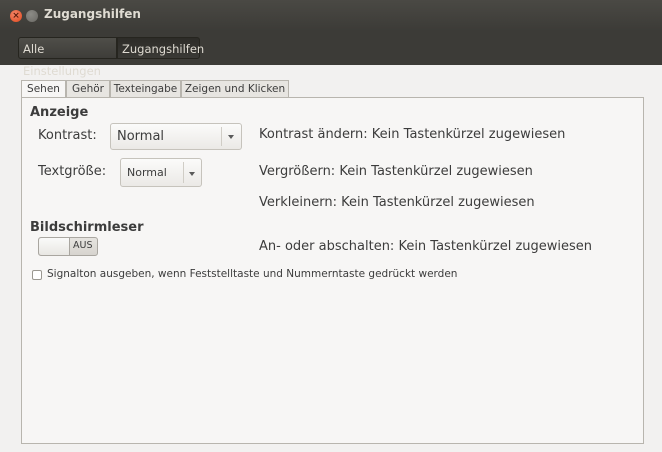 The width and height of the screenshot is (662, 452). I want to click on tab-zeigen-und-klicken: Zeigen und Klicken, so click(235, 88).